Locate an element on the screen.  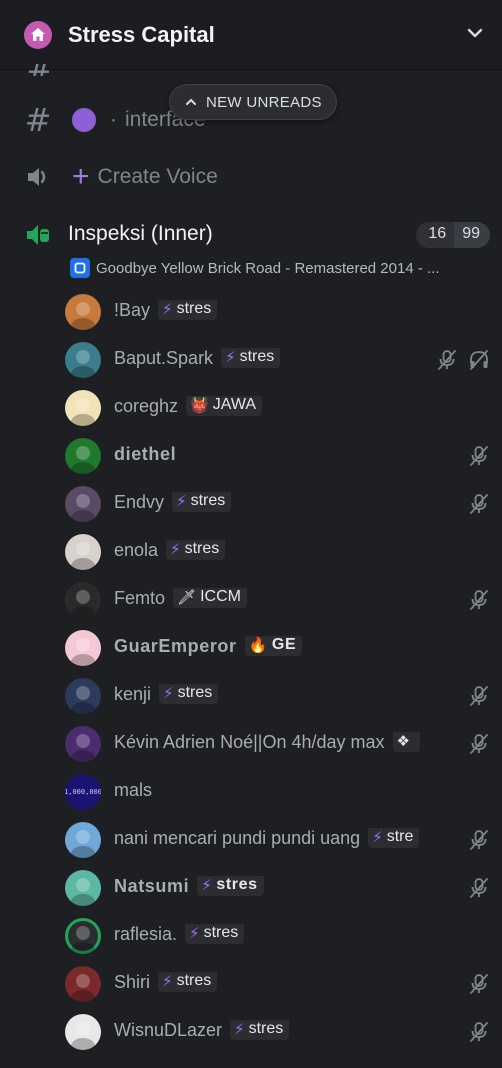
avatar: 1,000,000 is located at coordinates (83, 792).